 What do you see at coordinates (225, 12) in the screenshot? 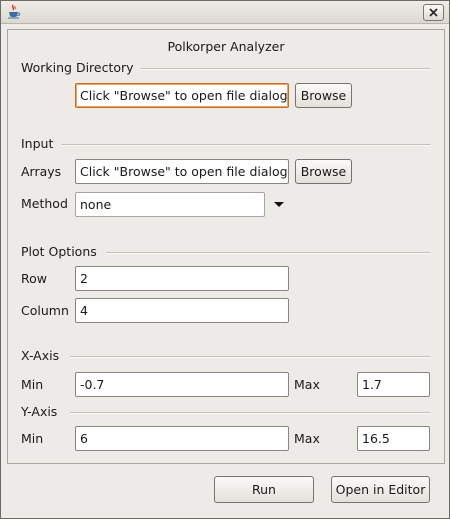
I see `title-bar` at bounding box center [225, 12].